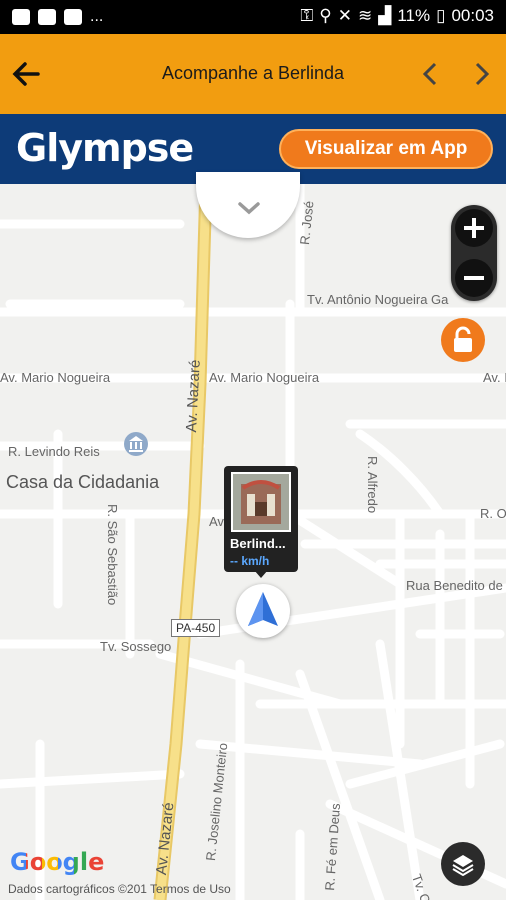 Image resolution: width=506 pixels, height=900 pixels. I want to click on user-speed: -- km/h, so click(250, 561).